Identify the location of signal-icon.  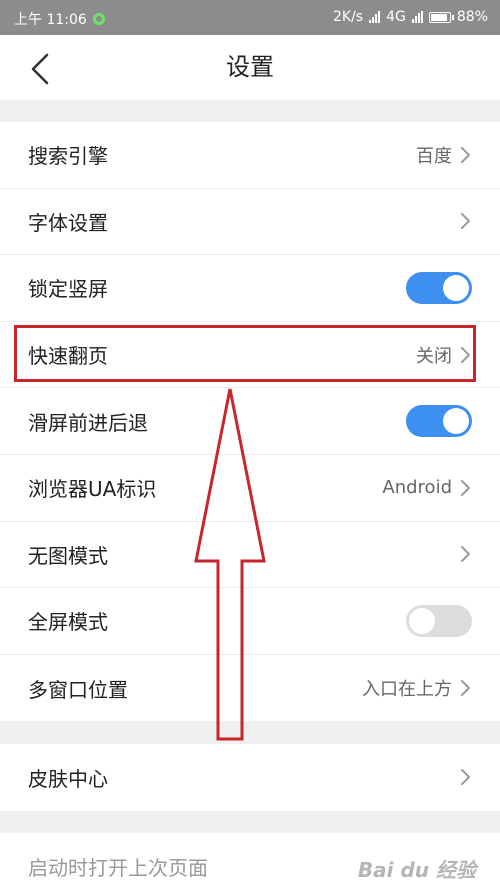
(375, 17).